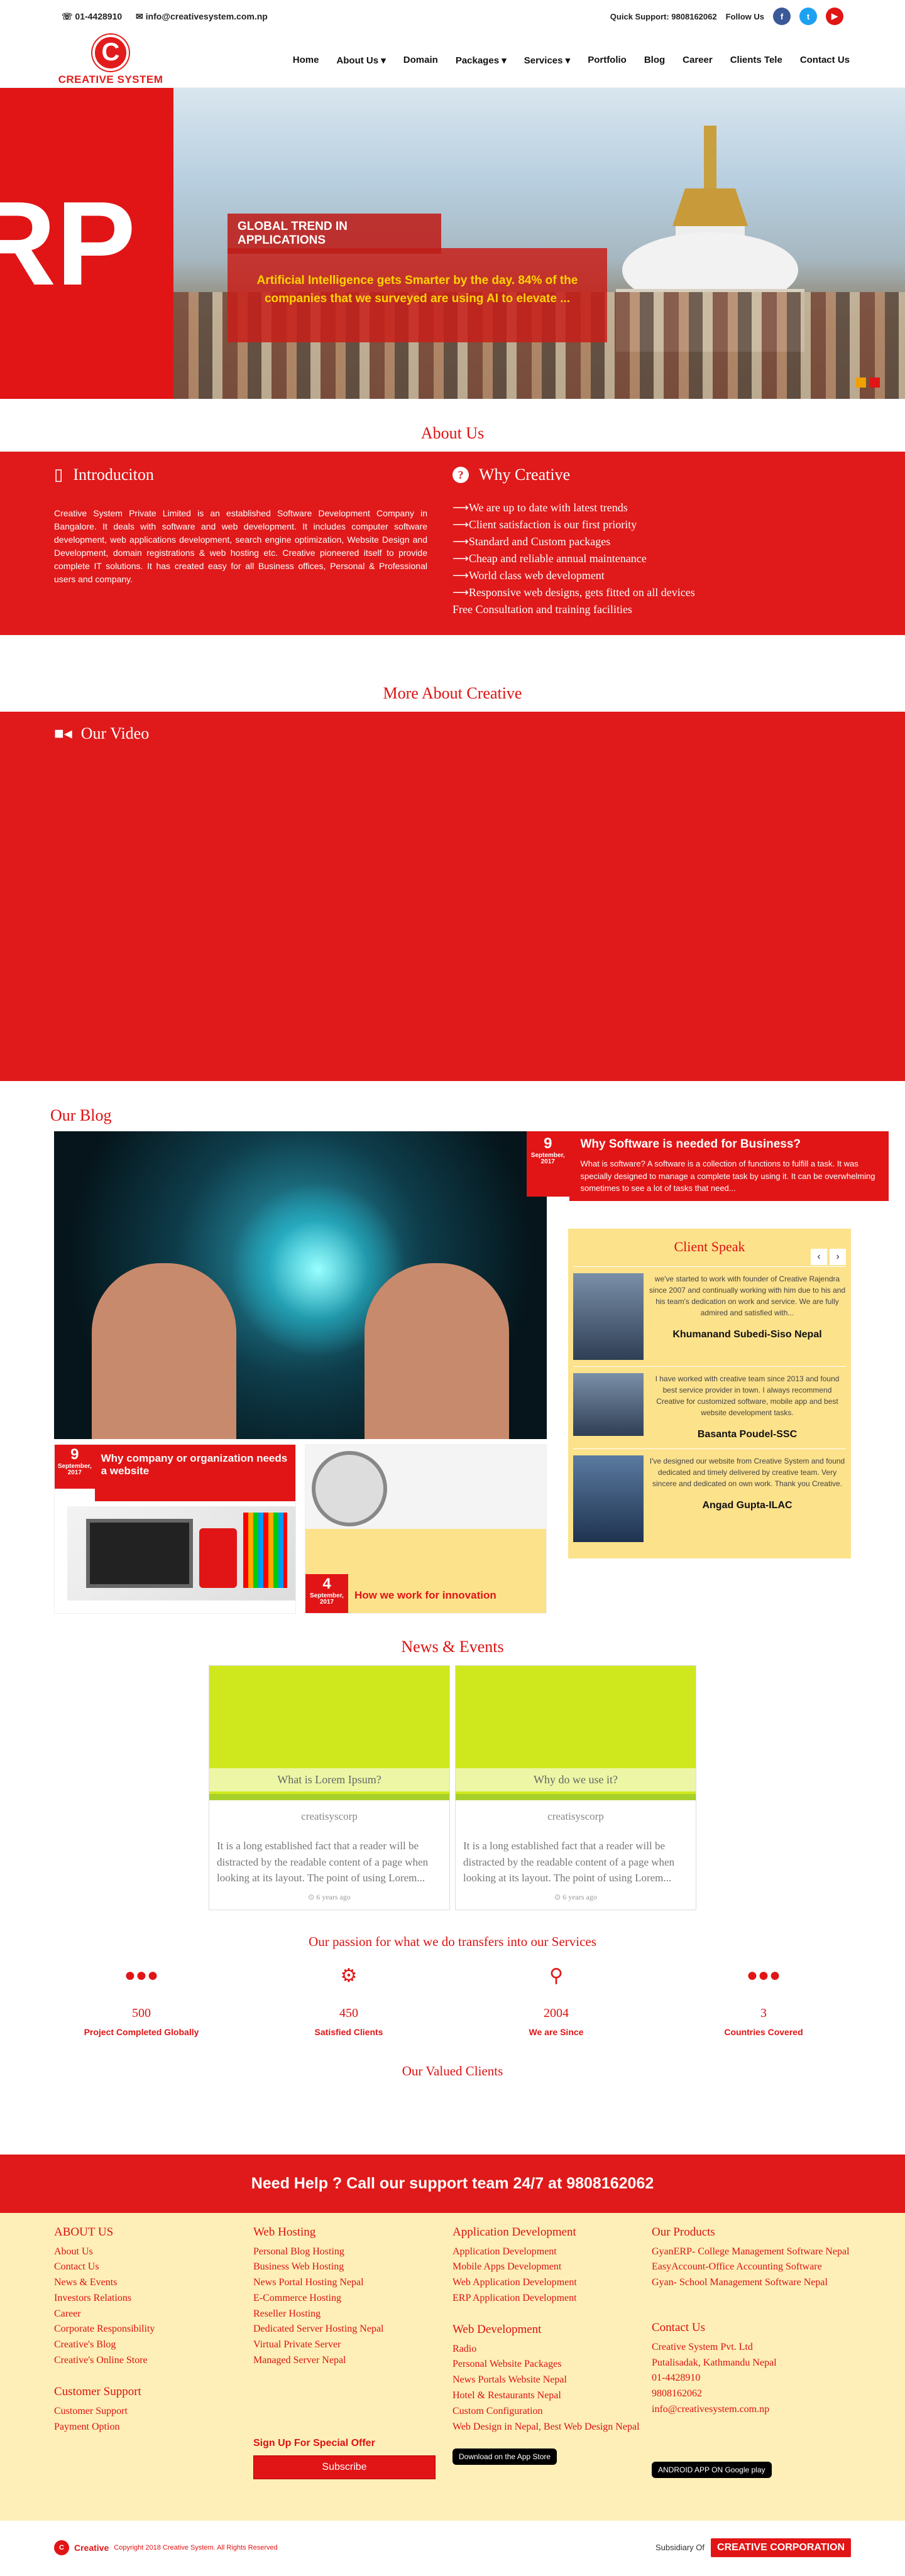  What do you see at coordinates (838, 1256) in the screenshot?
I see `next-arrow-icon: ›` at bounding box center [838, 1256].